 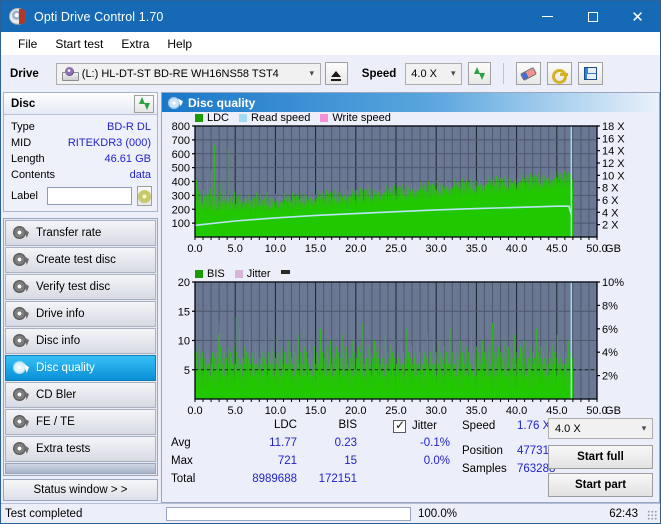 What do you see at coordinates (188, 73) in the screenshot?
I see `drive-select: (L:) HL-DT-ST BD-RE WH16NS58 TST4 ▾` at bounding box center [188, 73].